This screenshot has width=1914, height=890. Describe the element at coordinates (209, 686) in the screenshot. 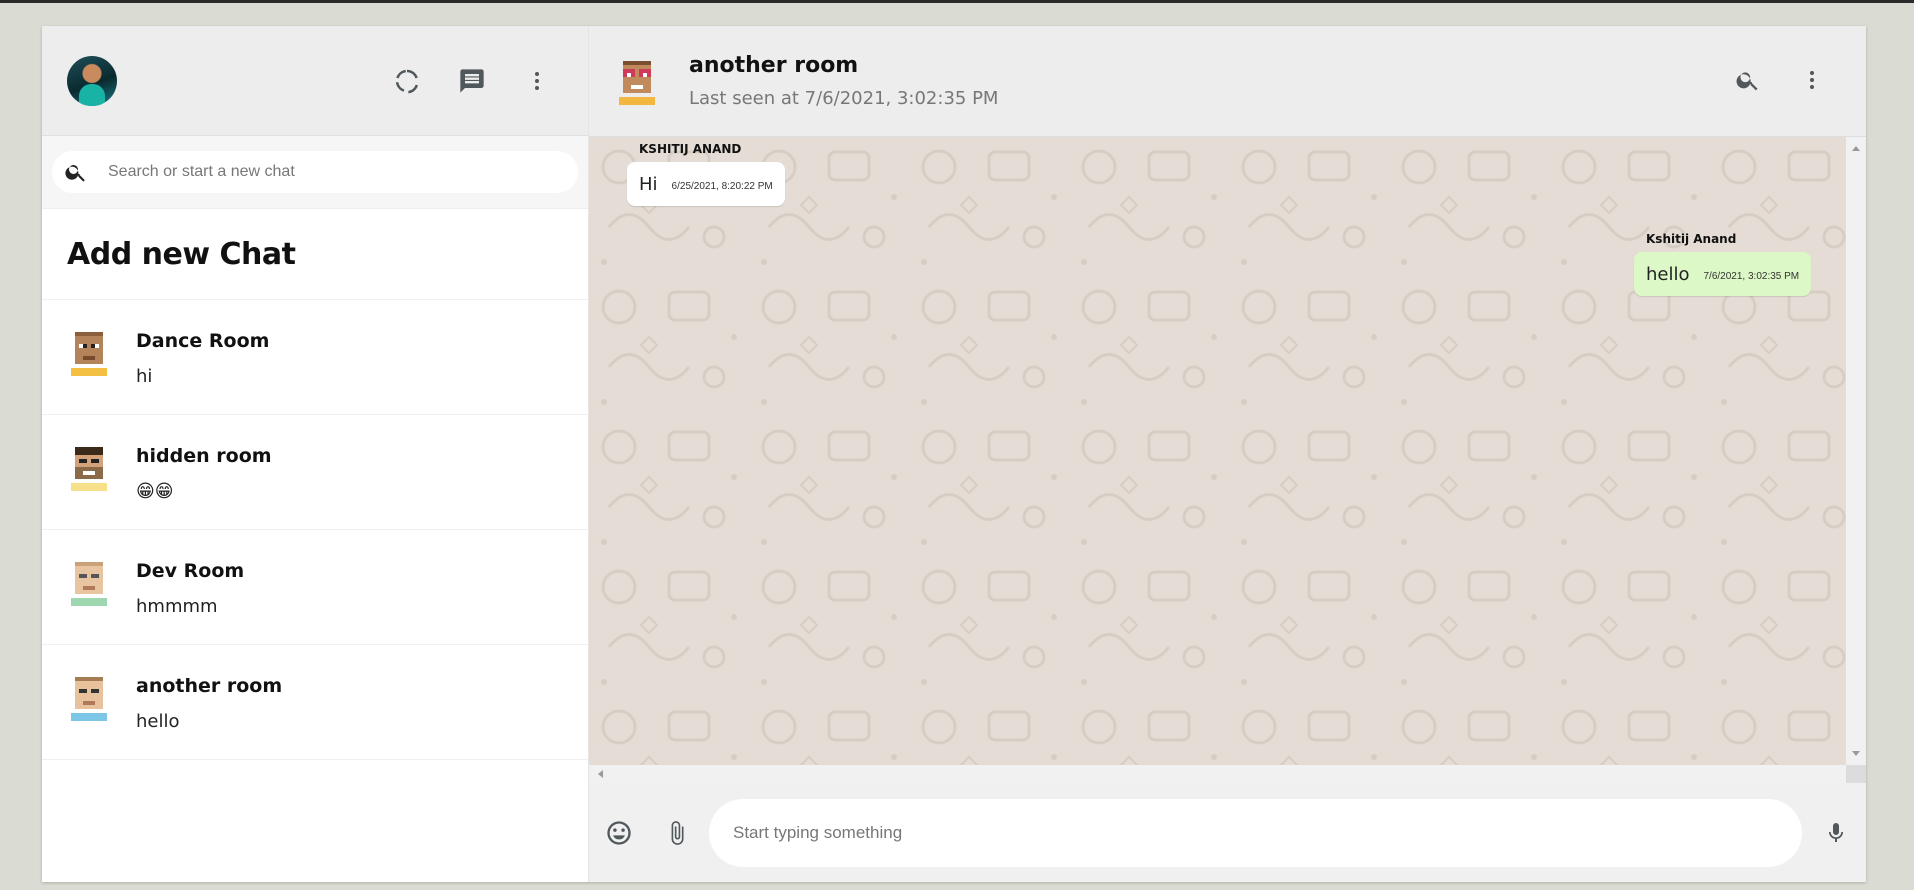

I see `chat-name: another room` at that location.